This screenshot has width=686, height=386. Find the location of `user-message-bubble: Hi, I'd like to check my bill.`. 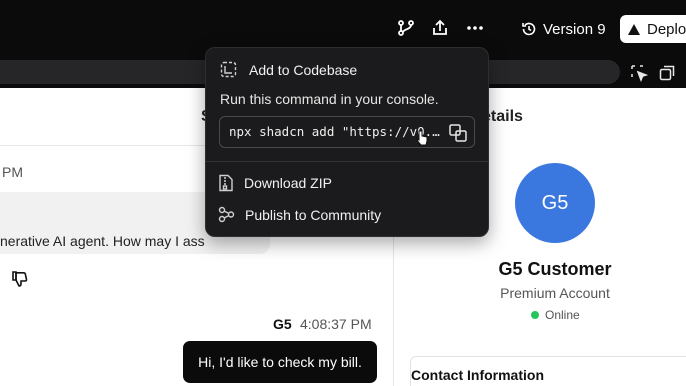

user-message-bubble: Hi, I'd like to check my bill. is located at coordinates (280, 362).